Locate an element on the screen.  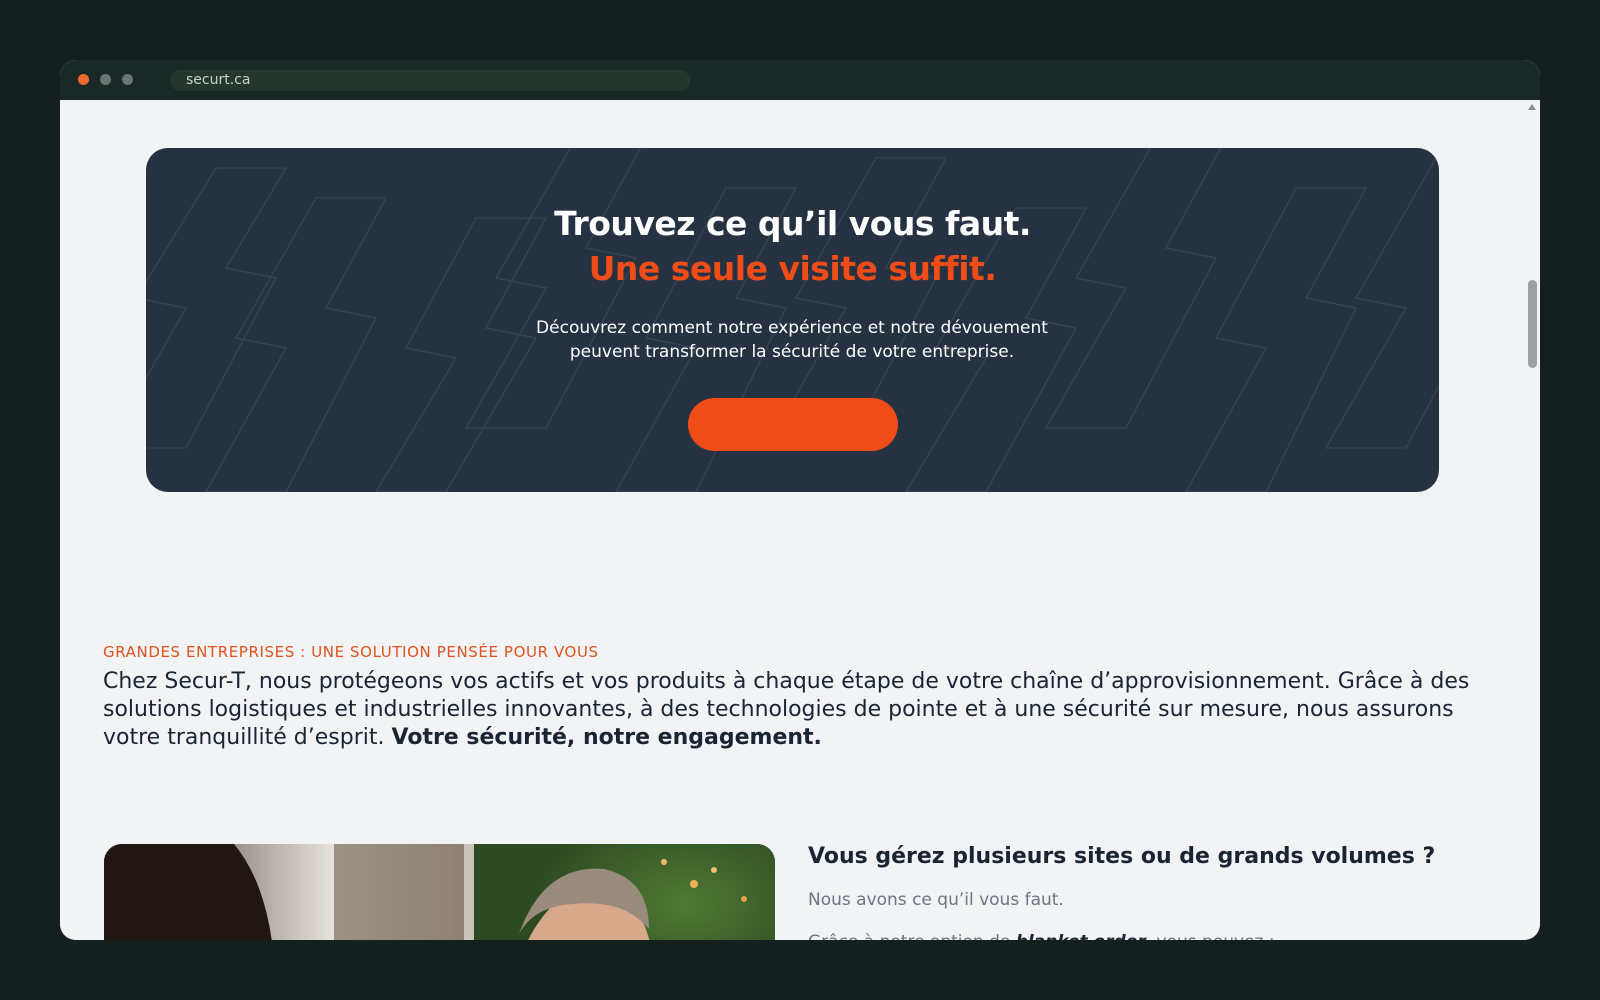
photo-illustration is located at coordinates (439, 892).